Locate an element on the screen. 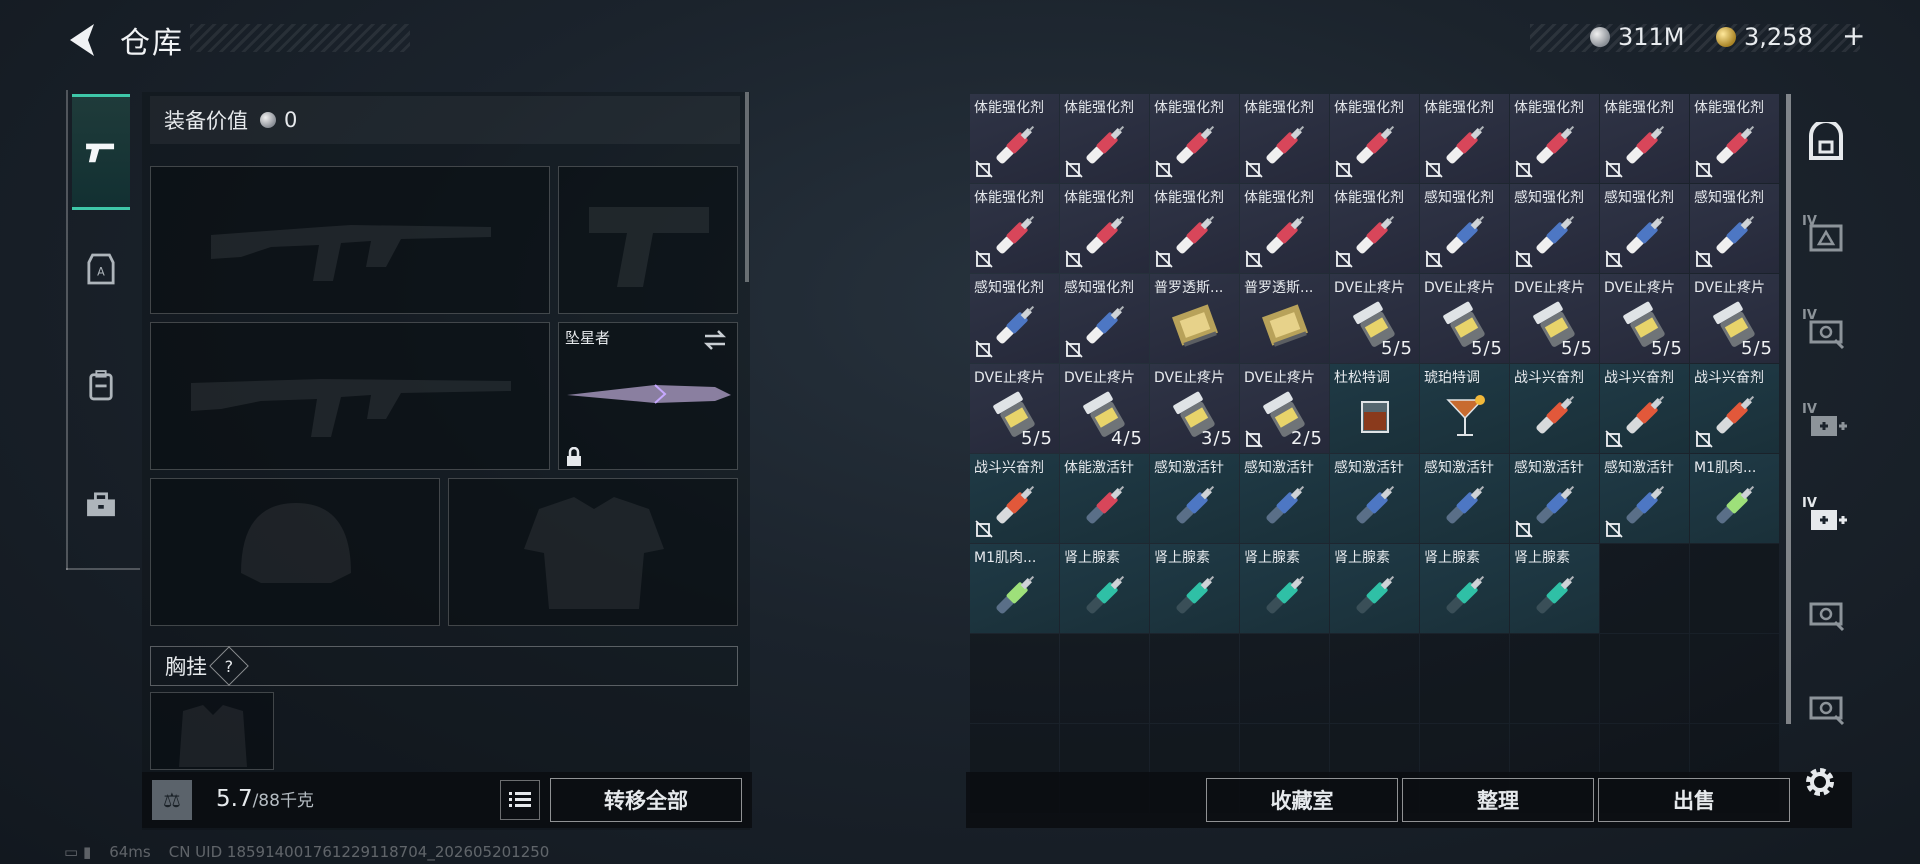  lock-icon is located at coordinates (574, 456).